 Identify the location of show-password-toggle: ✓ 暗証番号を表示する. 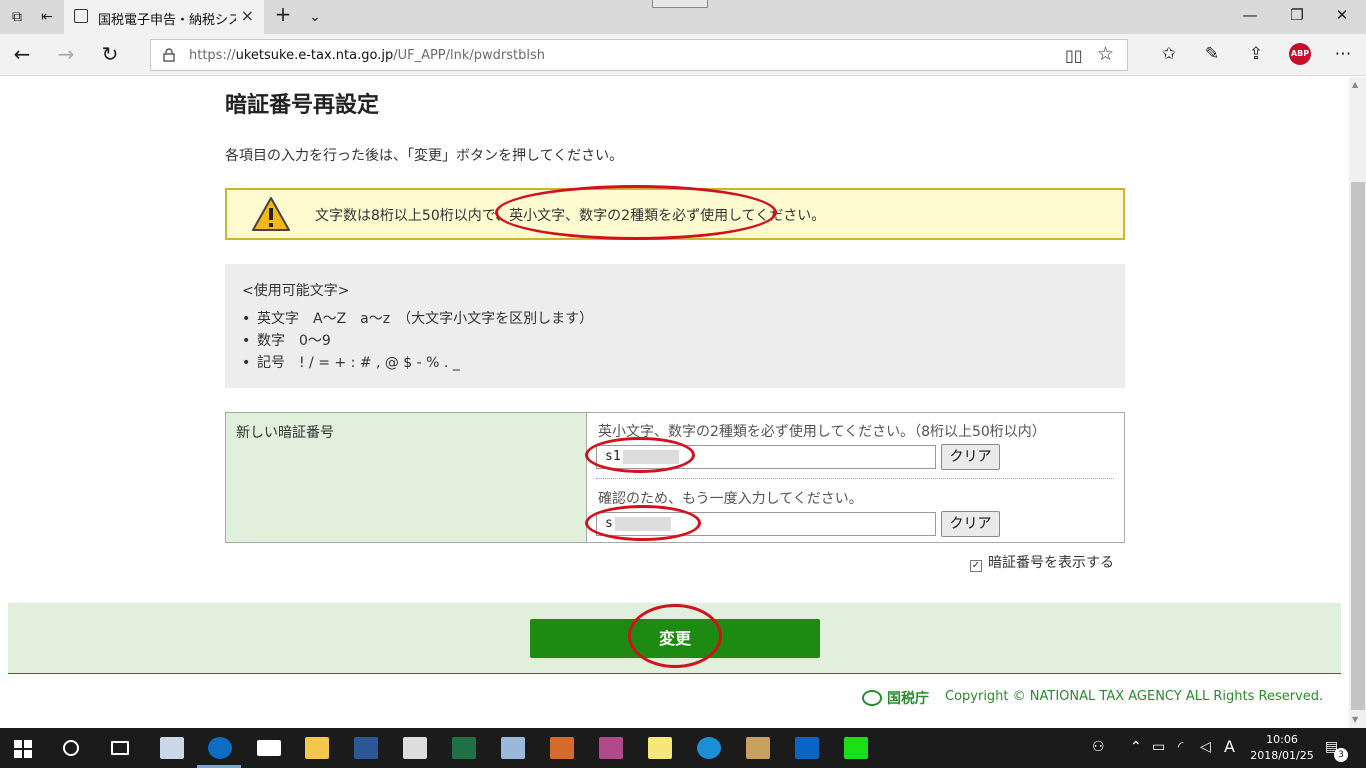
(1042, 562).